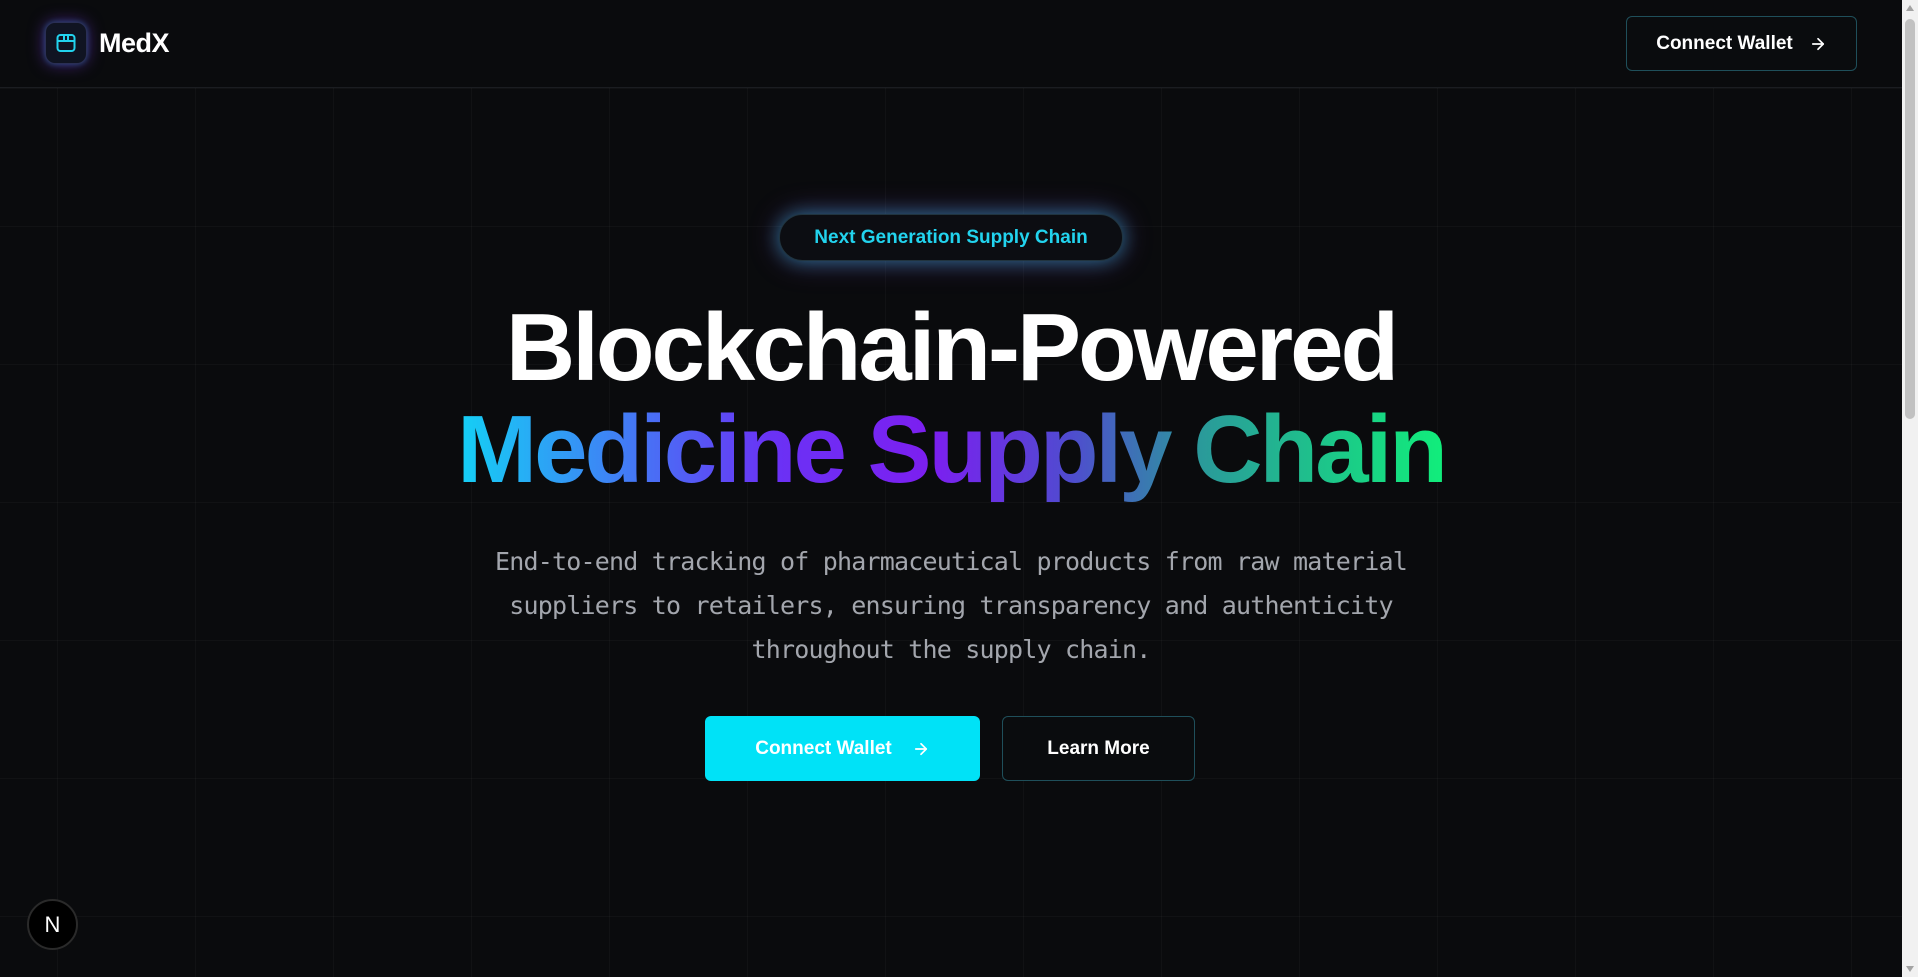 This screenshot has width=1918, height=977. I want to click on scroll-up-arrow-icon, so click(1910, 8).